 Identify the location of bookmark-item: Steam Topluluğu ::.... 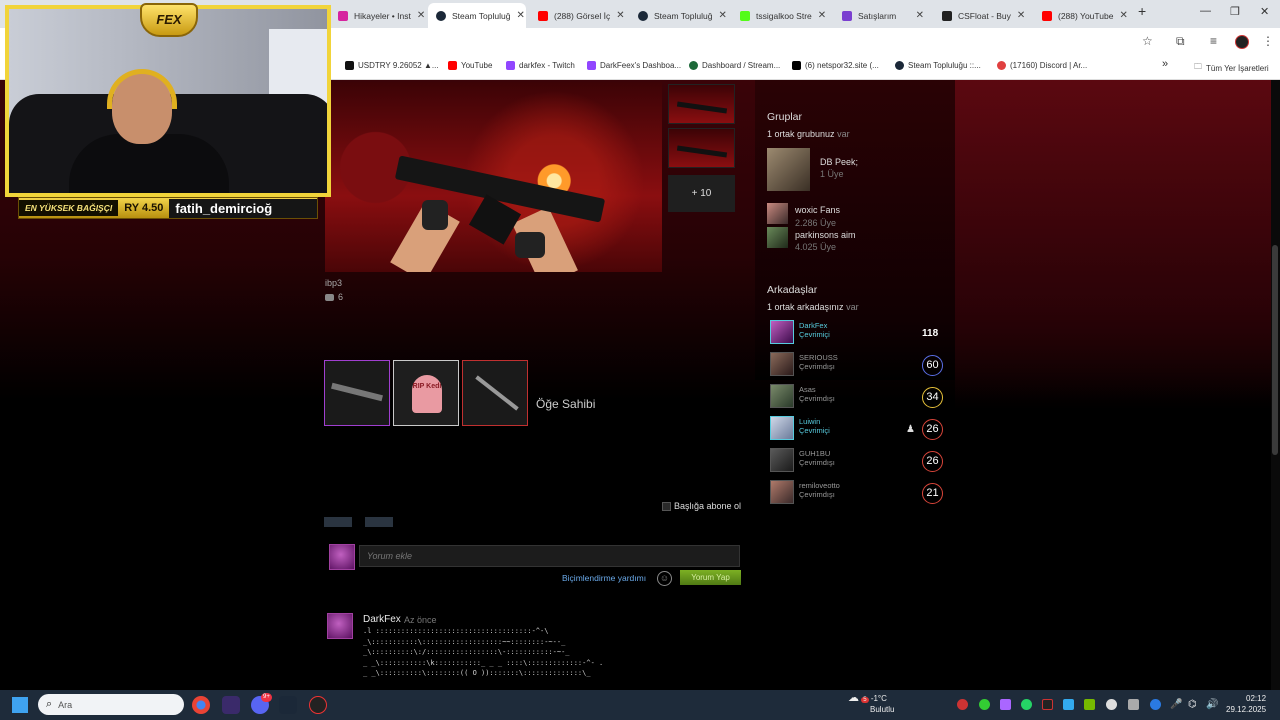
(938, 65).